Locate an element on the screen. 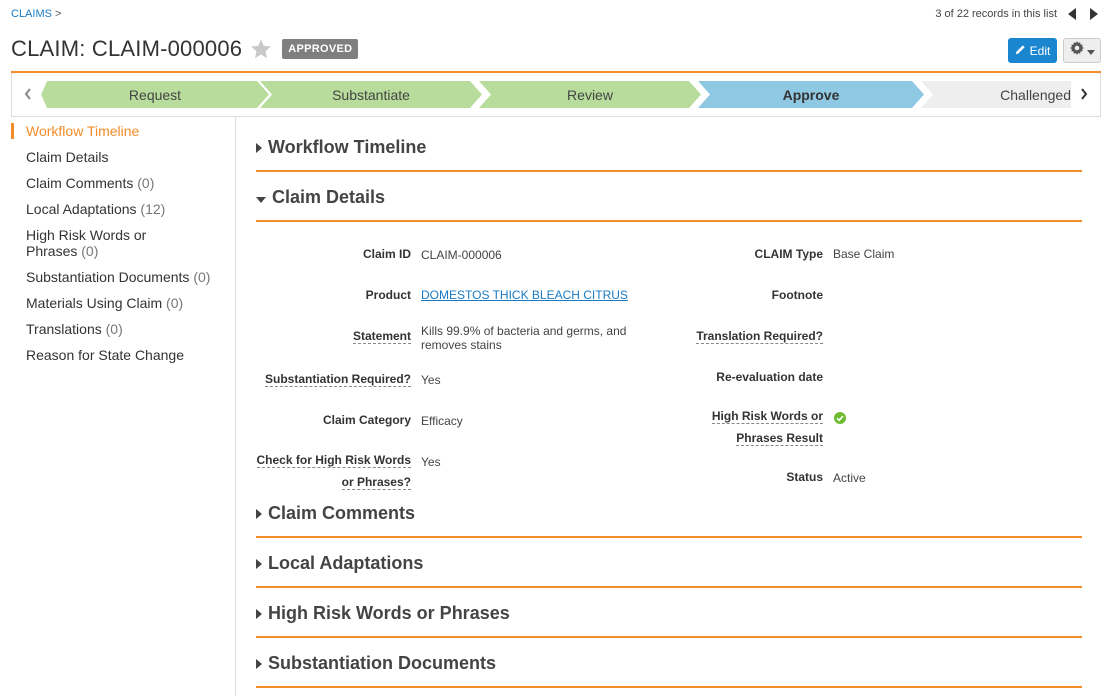 Image resolution: width=1113 pixels, height=696 pixels. sidebar-item-label: Reason for State Change is located at coordinates (105, 355).